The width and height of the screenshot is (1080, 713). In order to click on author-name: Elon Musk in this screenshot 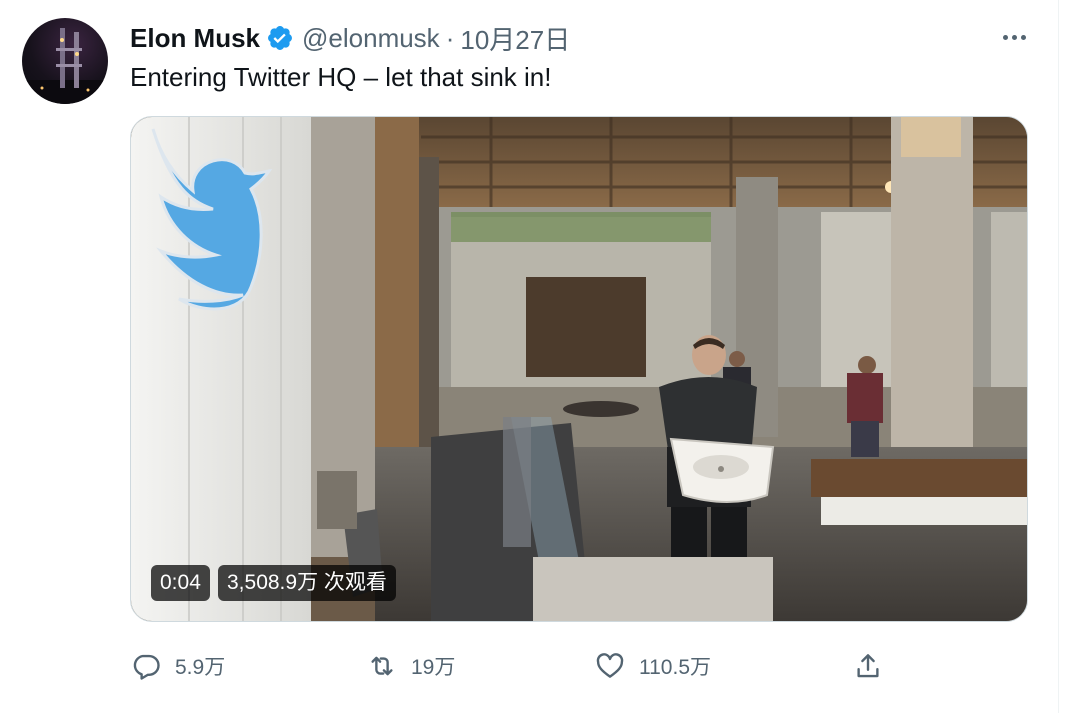, I will do `click(195, 38)`.